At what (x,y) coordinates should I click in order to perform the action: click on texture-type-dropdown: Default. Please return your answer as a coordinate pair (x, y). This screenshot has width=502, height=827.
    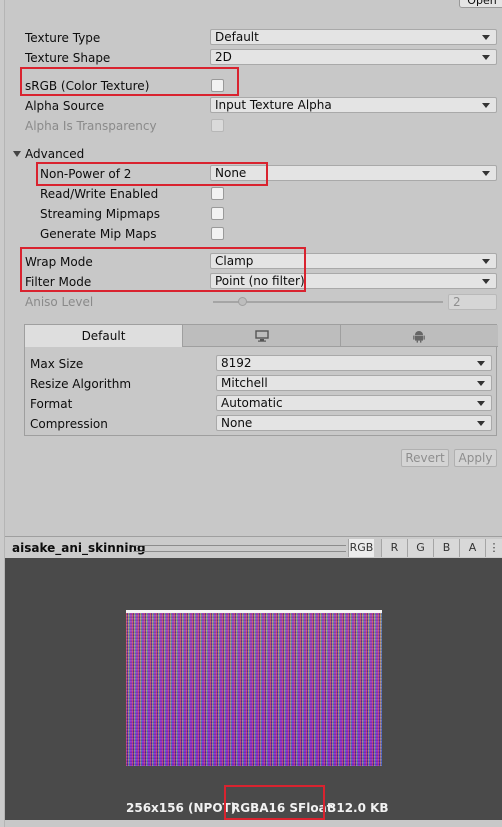
    Looking at the image, I should click on (353, 37).